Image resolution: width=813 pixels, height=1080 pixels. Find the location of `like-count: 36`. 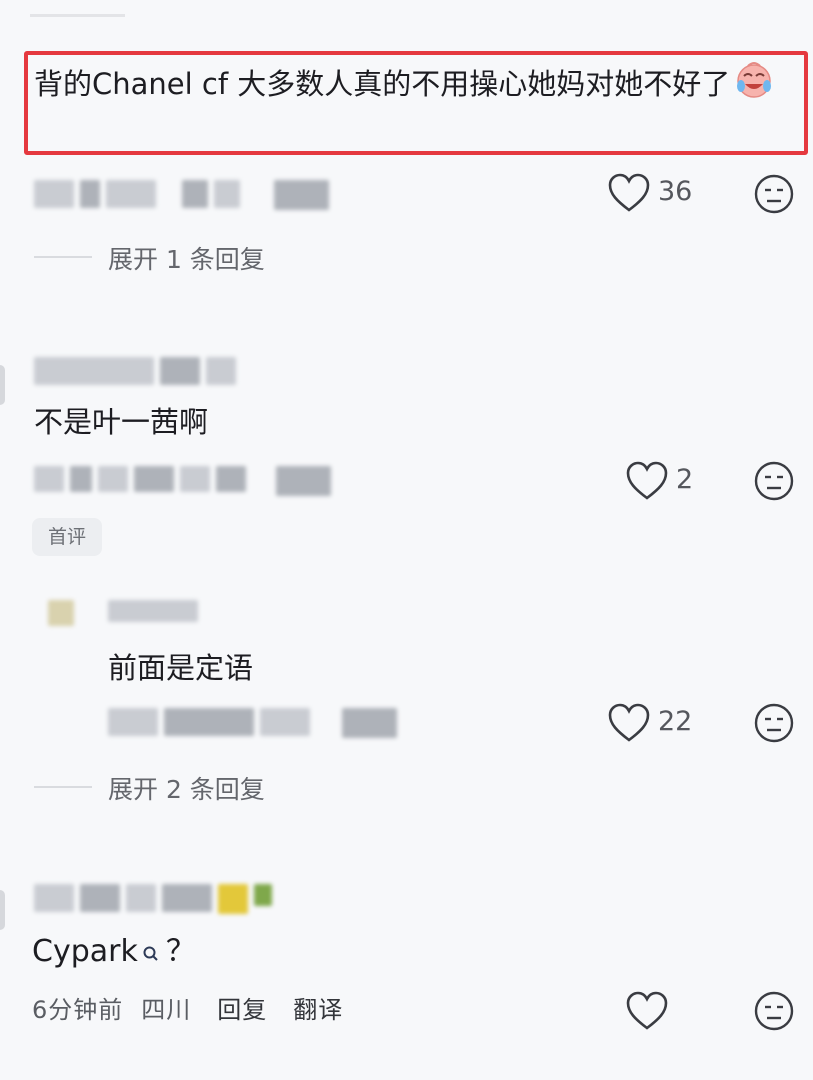

like-count: 36 is located at coordinates (675, 191).